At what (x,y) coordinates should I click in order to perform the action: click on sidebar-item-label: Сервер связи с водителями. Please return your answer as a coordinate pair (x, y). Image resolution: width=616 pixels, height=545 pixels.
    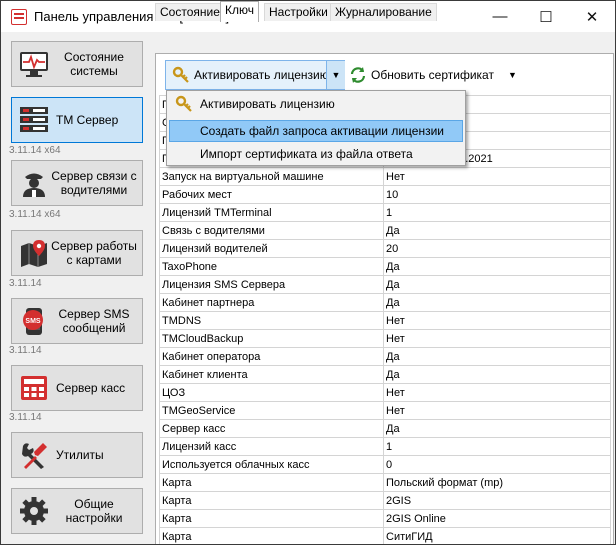
    Looking at the image, I should click on (94, 183).